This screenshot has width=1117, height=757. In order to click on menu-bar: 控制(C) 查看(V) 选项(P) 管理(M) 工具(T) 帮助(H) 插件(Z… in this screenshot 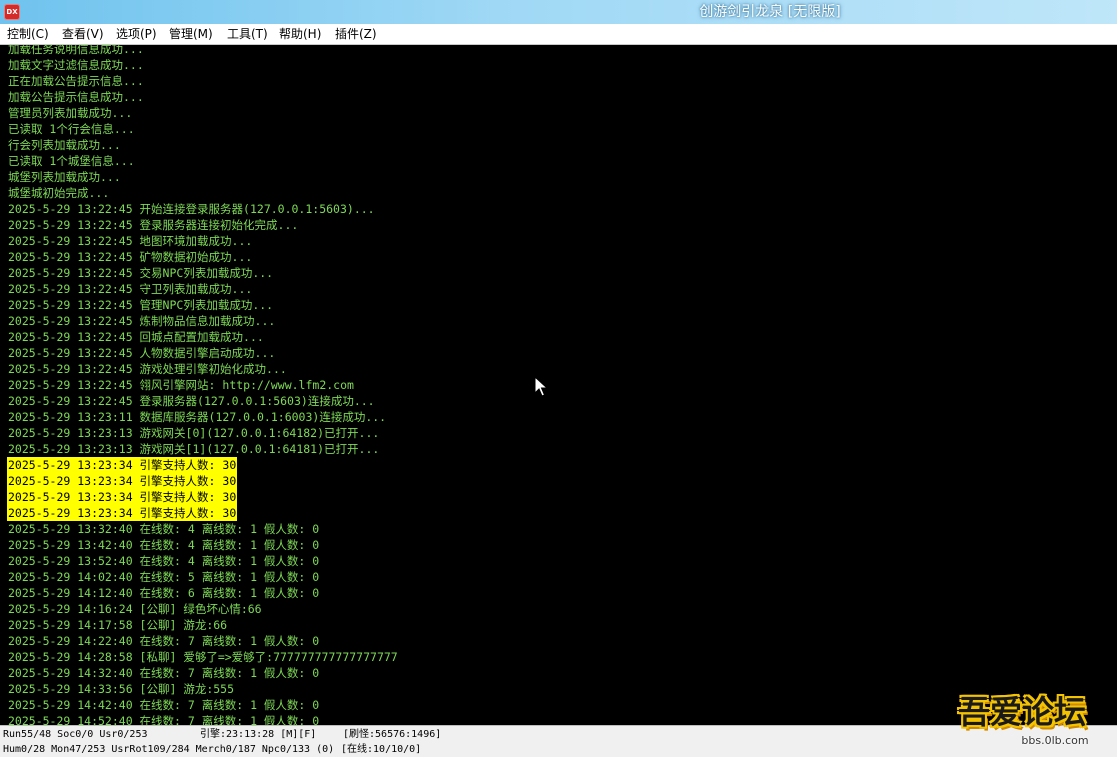, I will do `click(558, 34)`.